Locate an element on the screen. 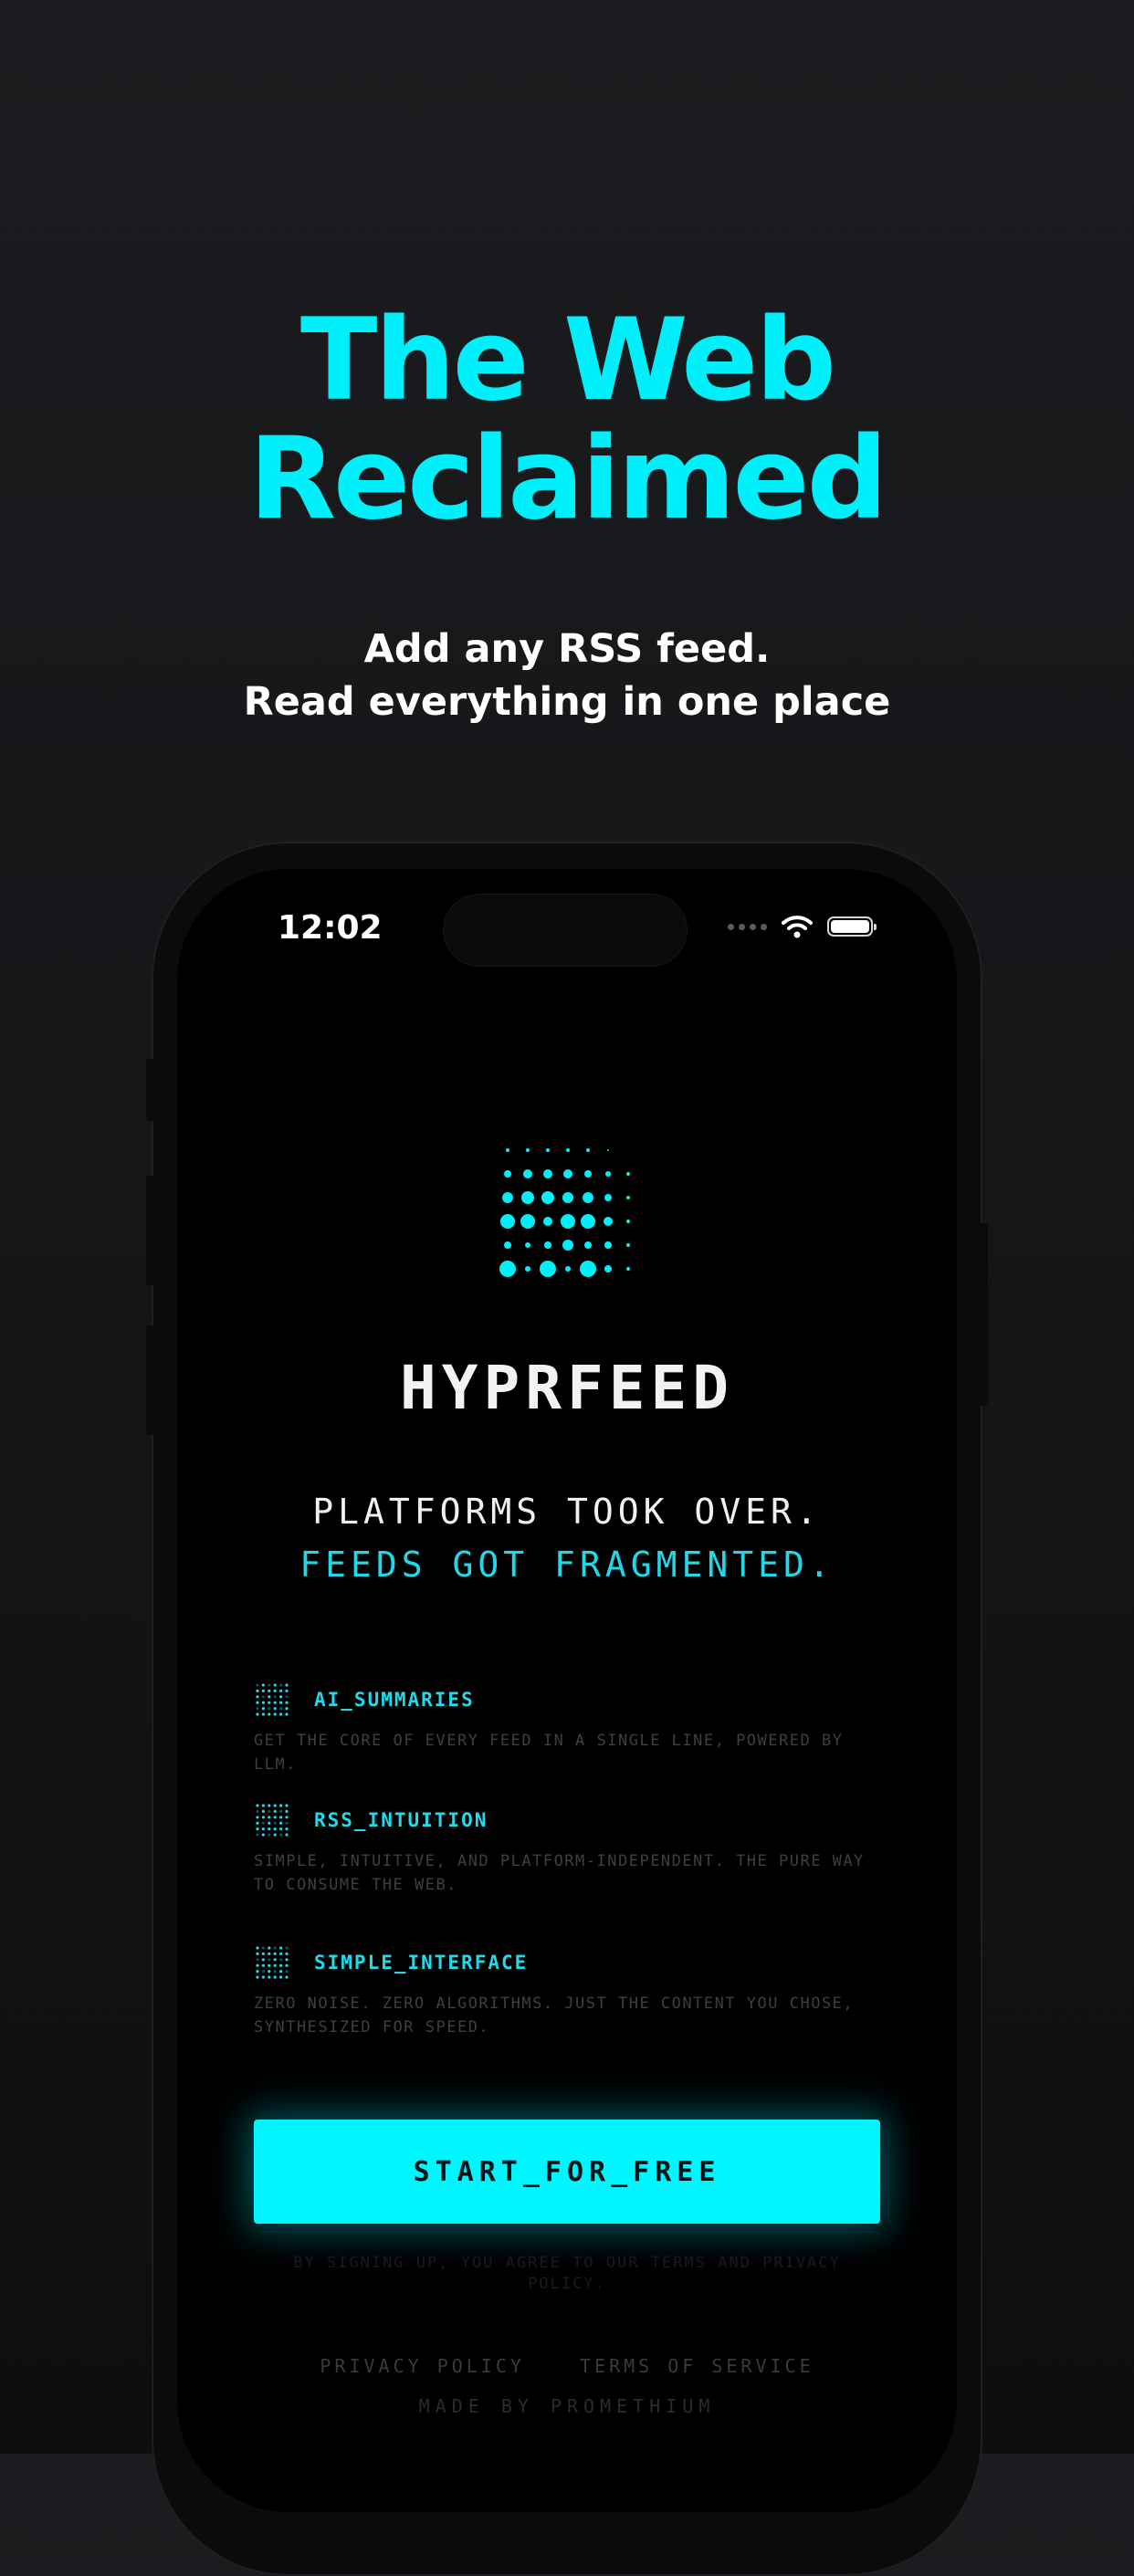 The width and height of the screenshot is (1134, 2576). app-brand: HYPRFEED is located at coordinates (567, 1388).